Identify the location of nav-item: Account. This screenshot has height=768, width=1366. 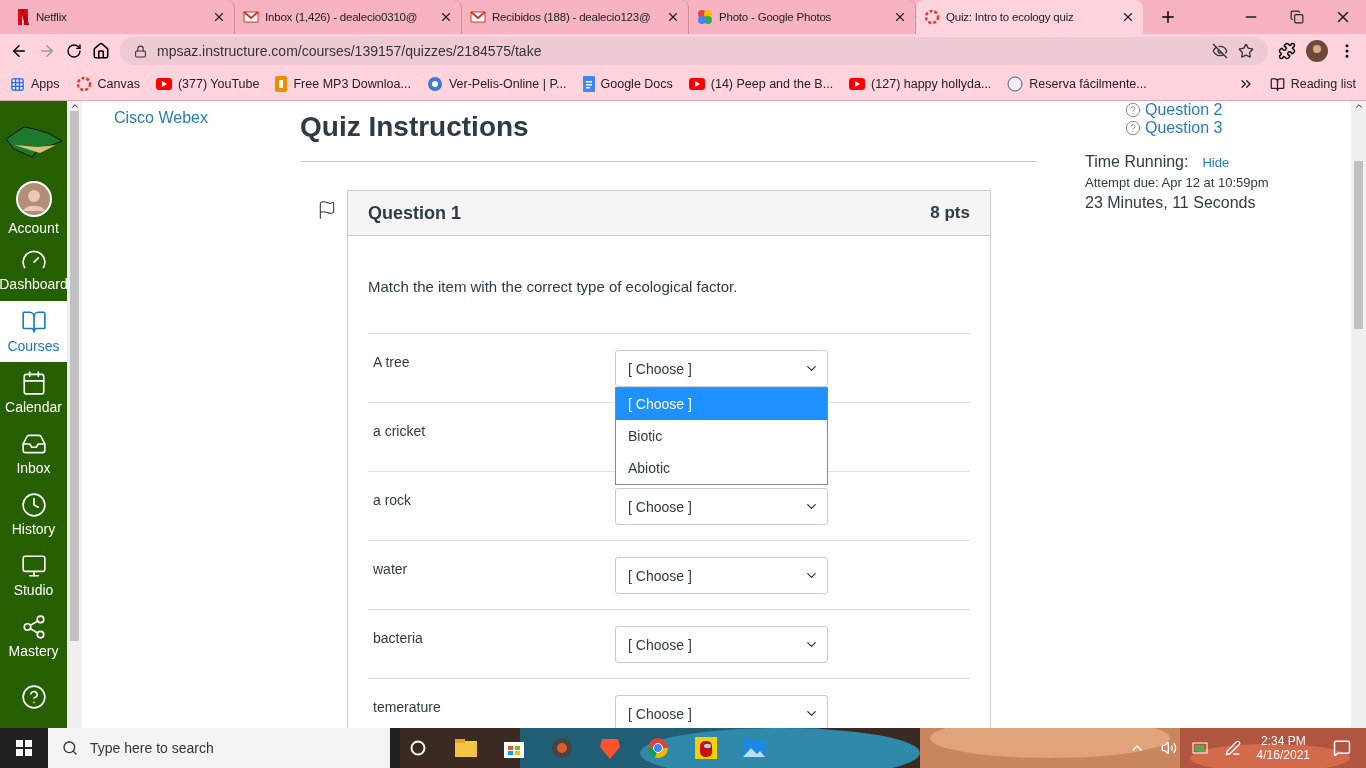
(33, 209).